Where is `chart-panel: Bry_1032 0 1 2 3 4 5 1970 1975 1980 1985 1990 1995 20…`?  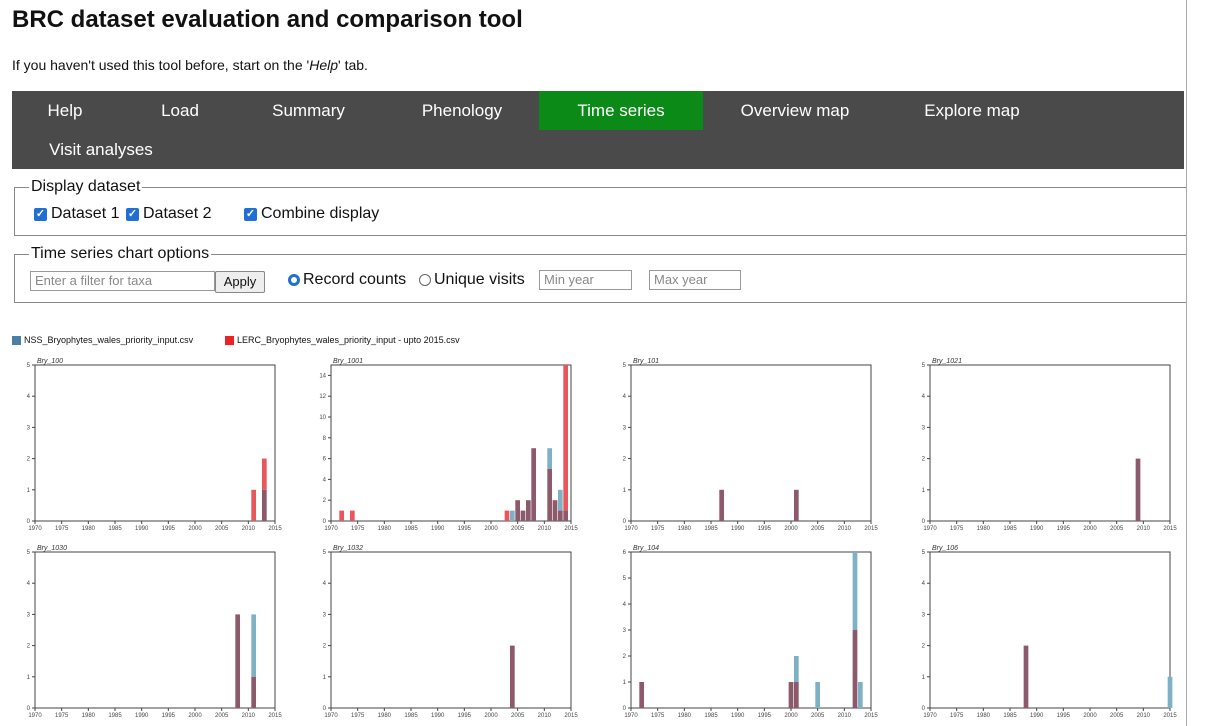
chart-panel: Bry_1032 0 1 2 3 4 5 1970 1975 1980 1985 1990 1995 20… is located at coordinates (451, 632).